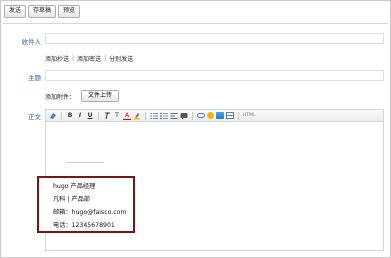  Describe the element at coordinates (201, 115) in the screenshot. I see `link-icon` at that location.